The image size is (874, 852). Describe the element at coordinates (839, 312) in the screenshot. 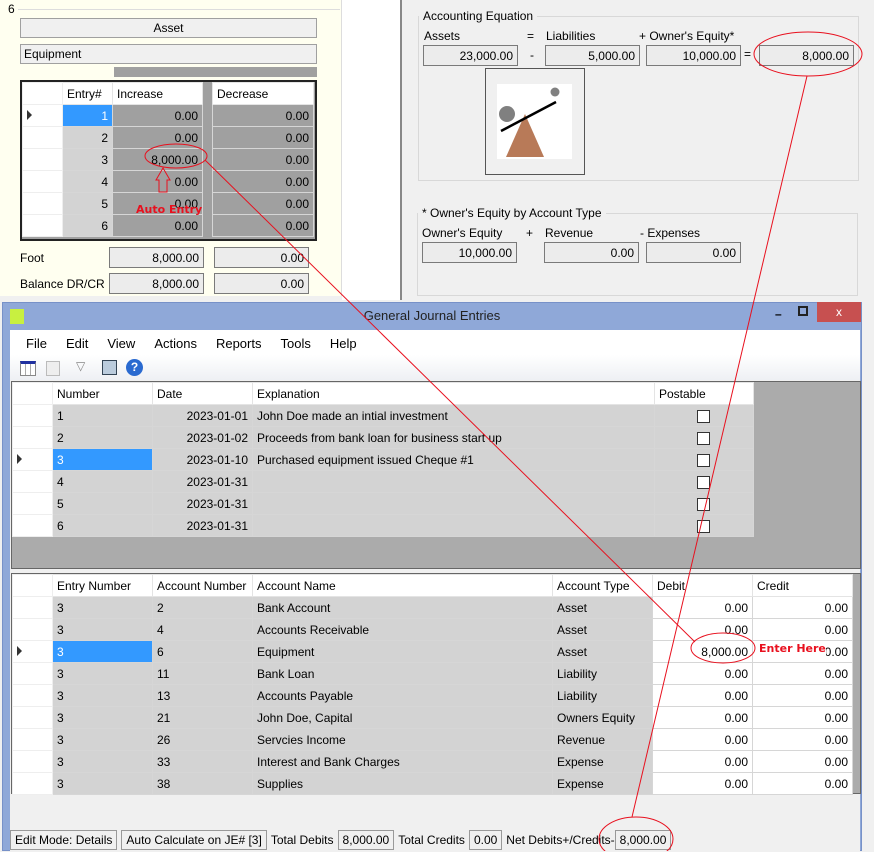

I see `close-button: x` at that location.